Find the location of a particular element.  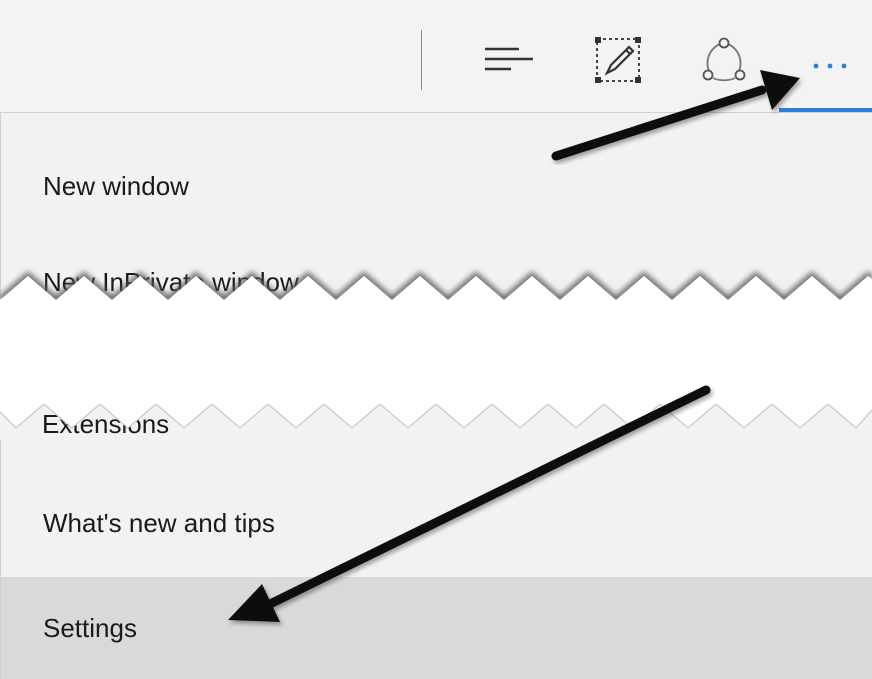

menu-item-label: New window is located at coordinates (116, 185).